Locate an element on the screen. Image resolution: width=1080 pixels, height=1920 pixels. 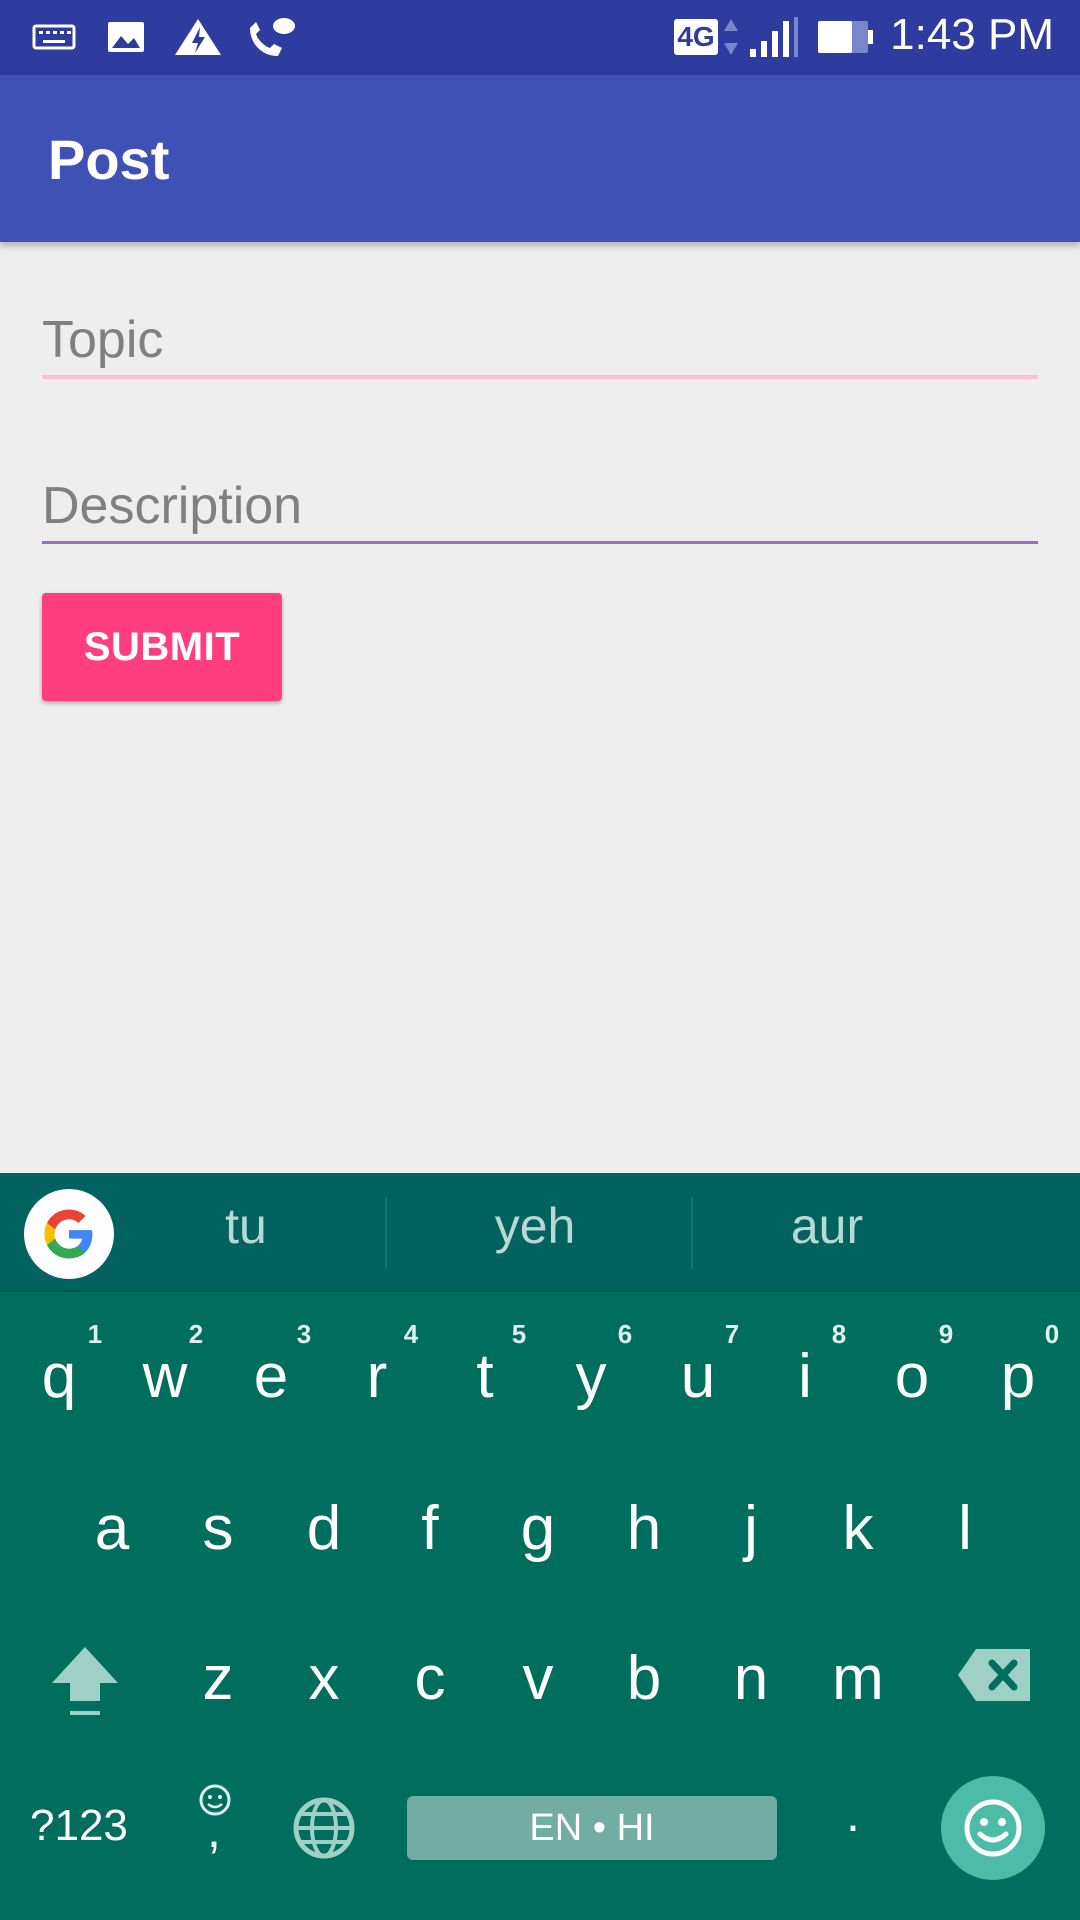
key-hint: 0 is located at coordinates (1052, 1334).